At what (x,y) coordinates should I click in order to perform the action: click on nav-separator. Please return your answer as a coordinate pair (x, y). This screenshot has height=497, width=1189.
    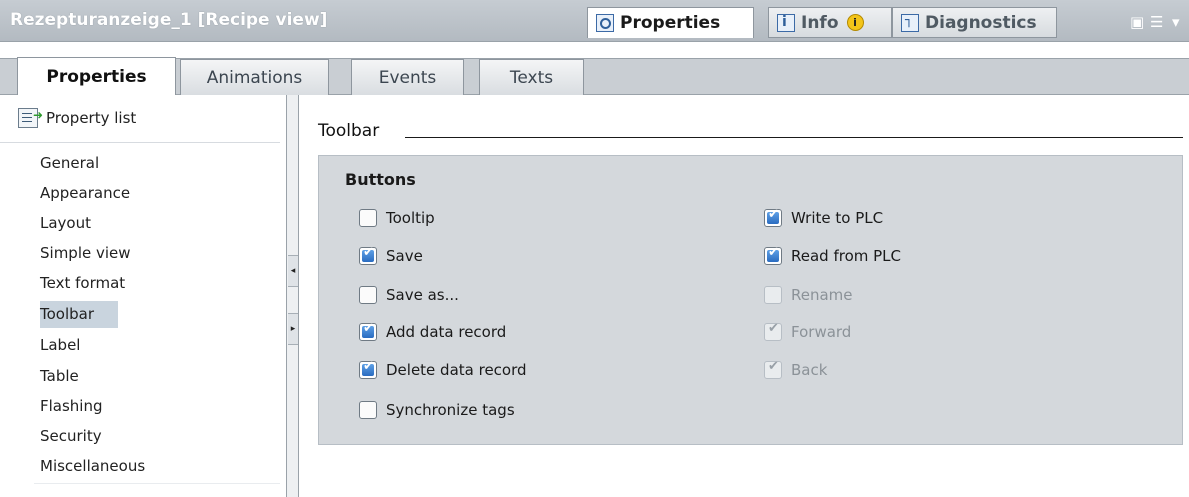
    Looking at the image, I should click on (140, 142).